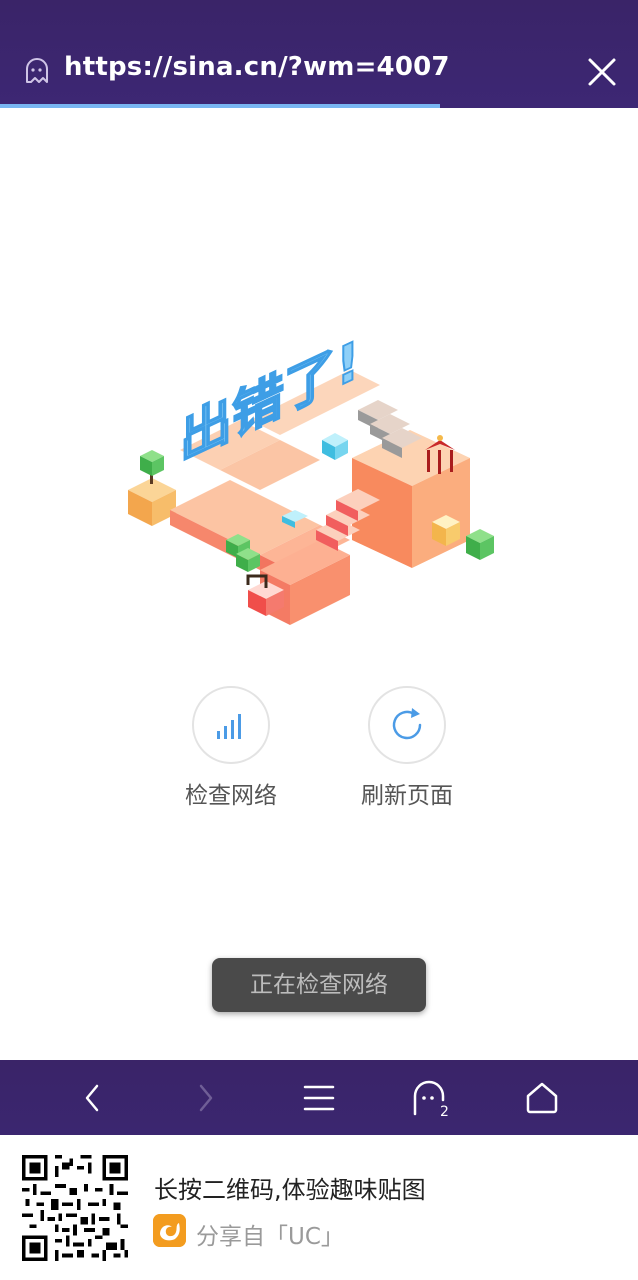  What do you see at coordinates (444, 1111) in the screenshot?
I see `tab-count: 2` at bounding box center [444, 1111].